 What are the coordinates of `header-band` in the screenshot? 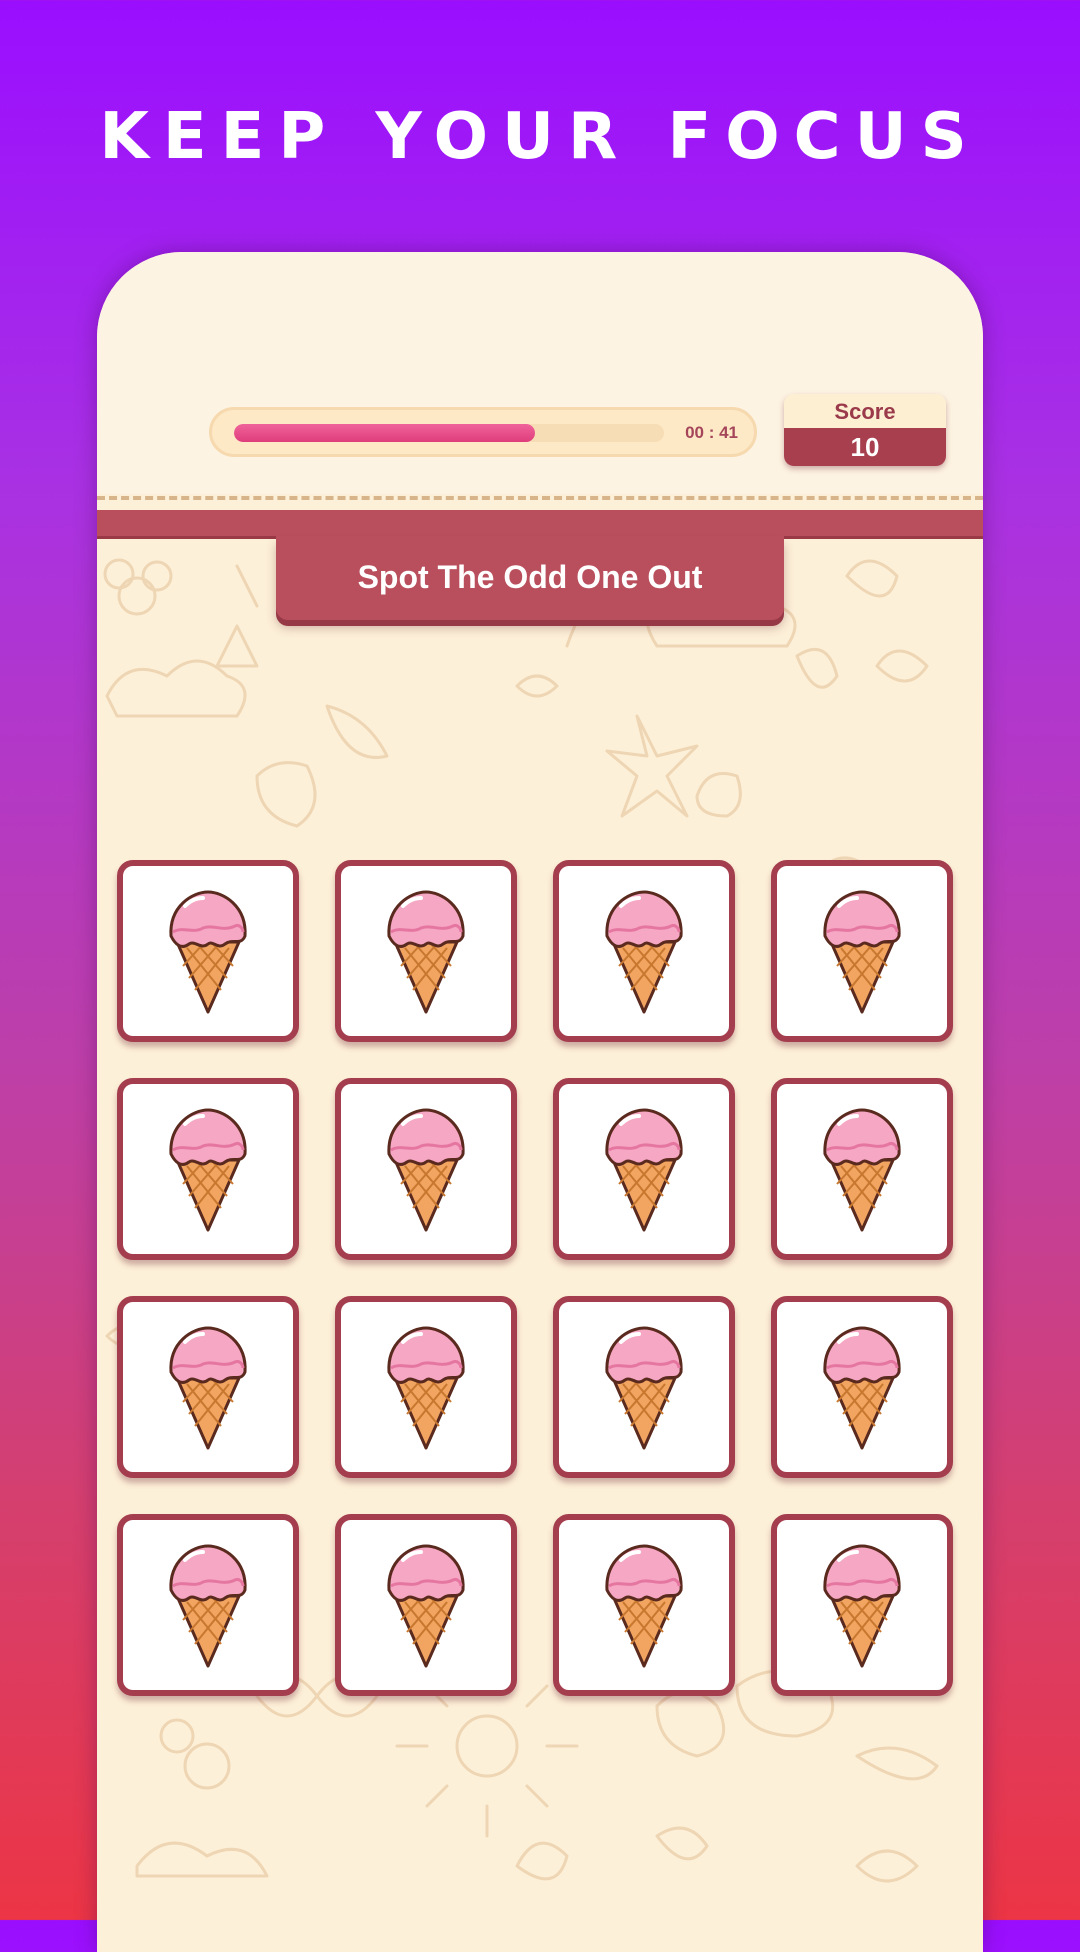 It's located at (540, 523).